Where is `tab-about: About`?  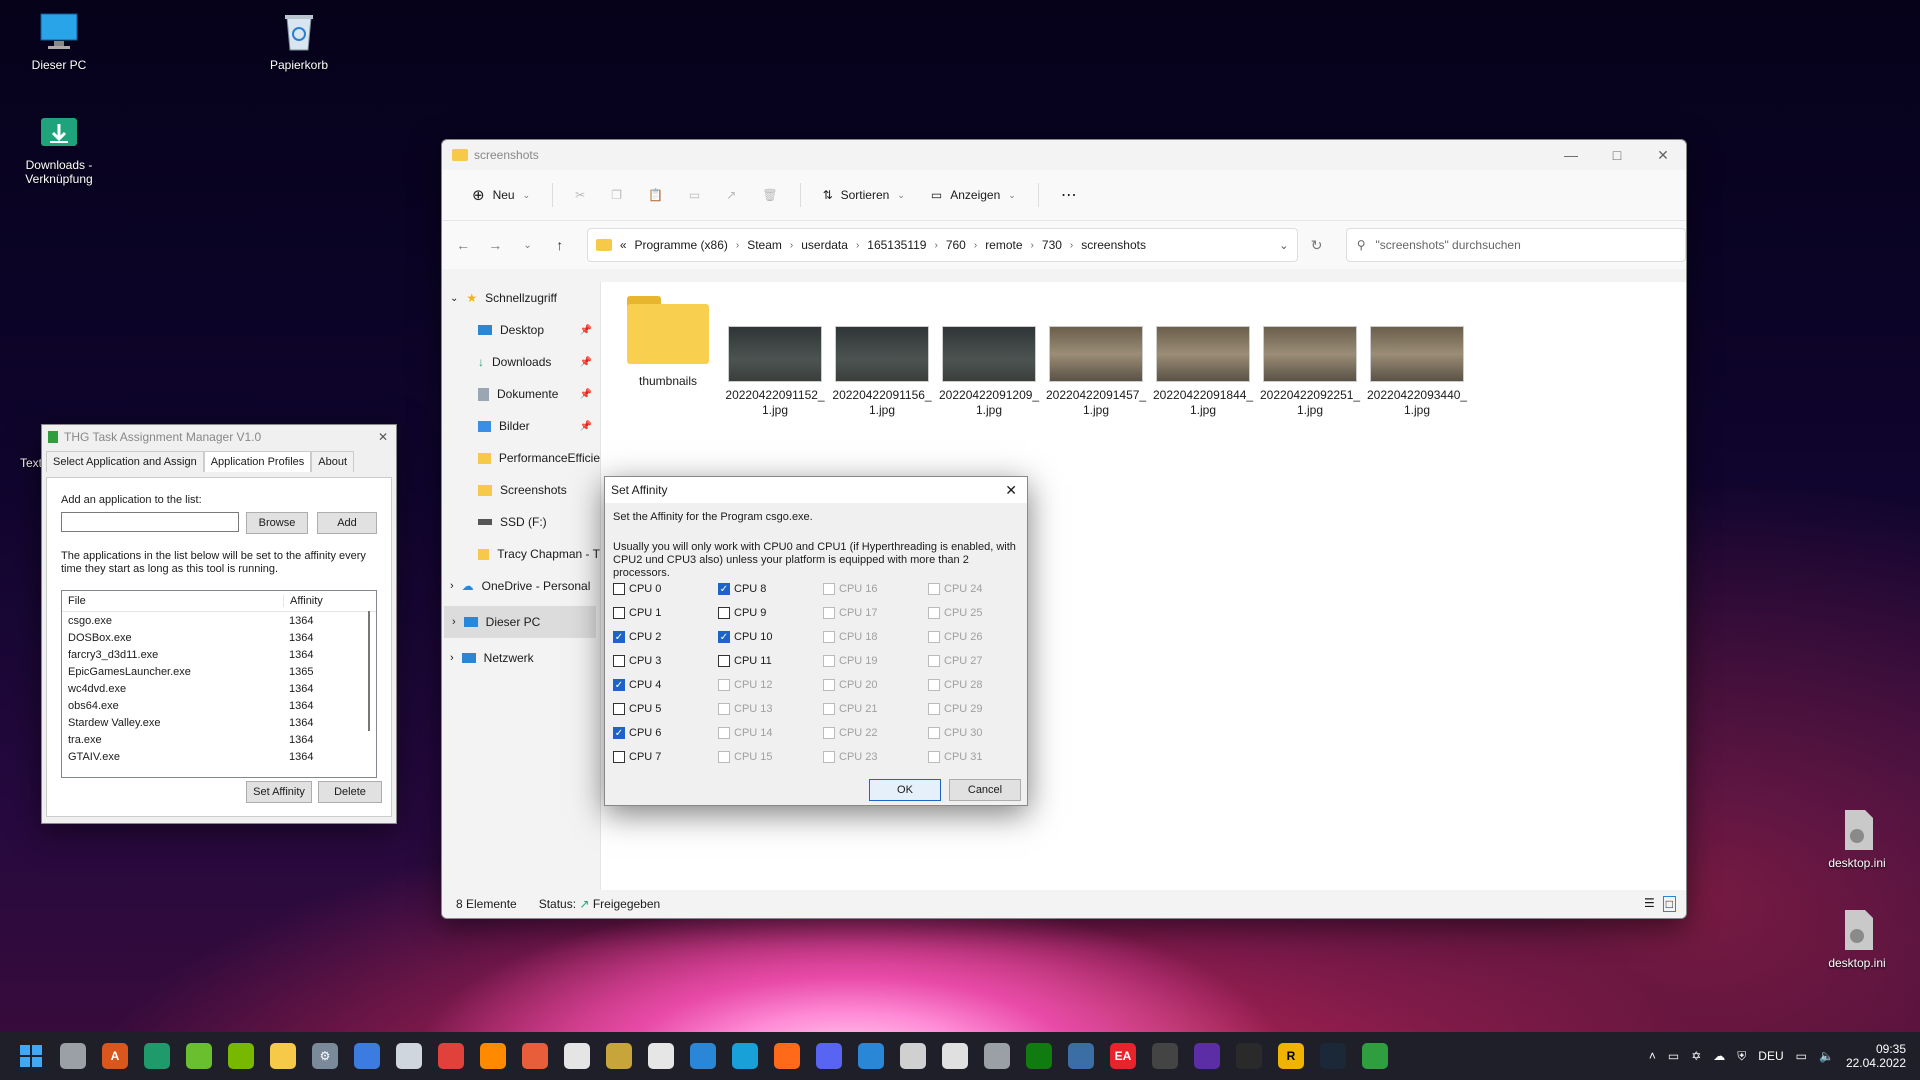 tab-about: About is located at coordinates (333, 461).